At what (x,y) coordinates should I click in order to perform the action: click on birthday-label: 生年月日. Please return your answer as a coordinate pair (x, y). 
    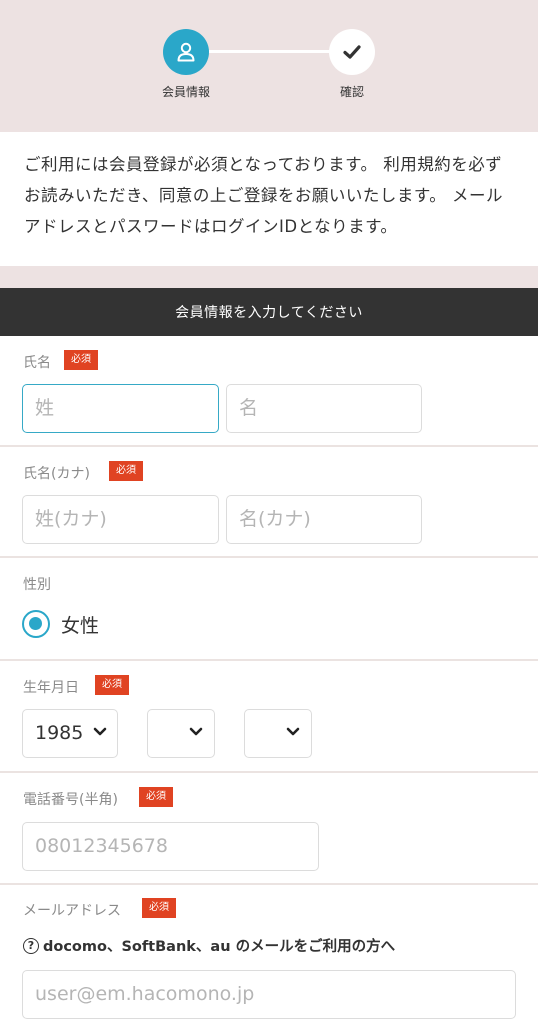
    Looking at the image, I should click on (51, 688).